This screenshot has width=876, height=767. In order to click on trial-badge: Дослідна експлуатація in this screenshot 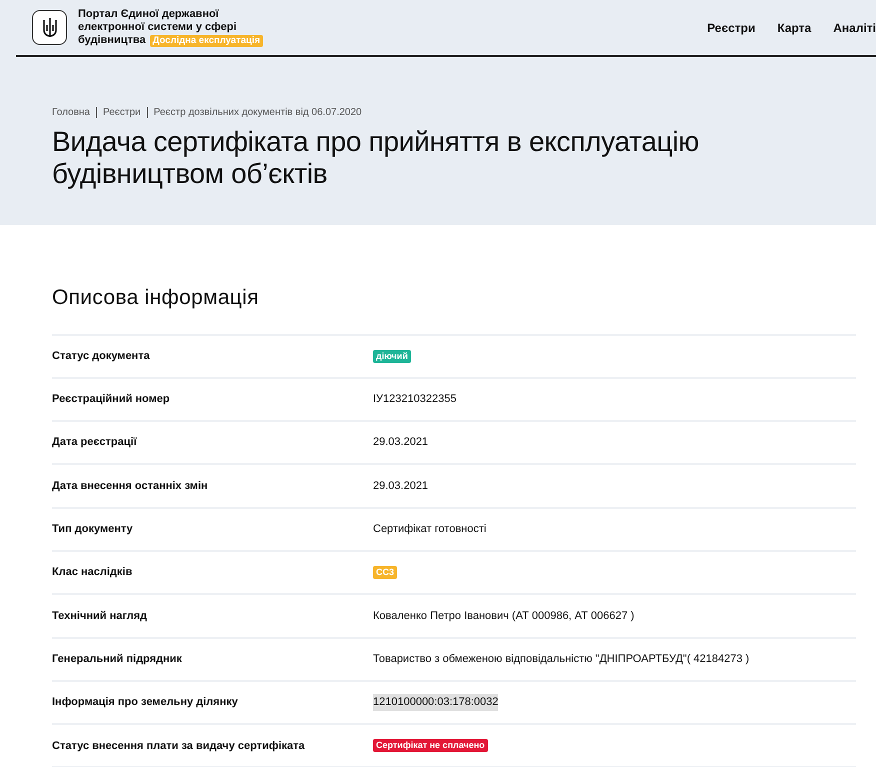, I will do `click(207, 40)`.